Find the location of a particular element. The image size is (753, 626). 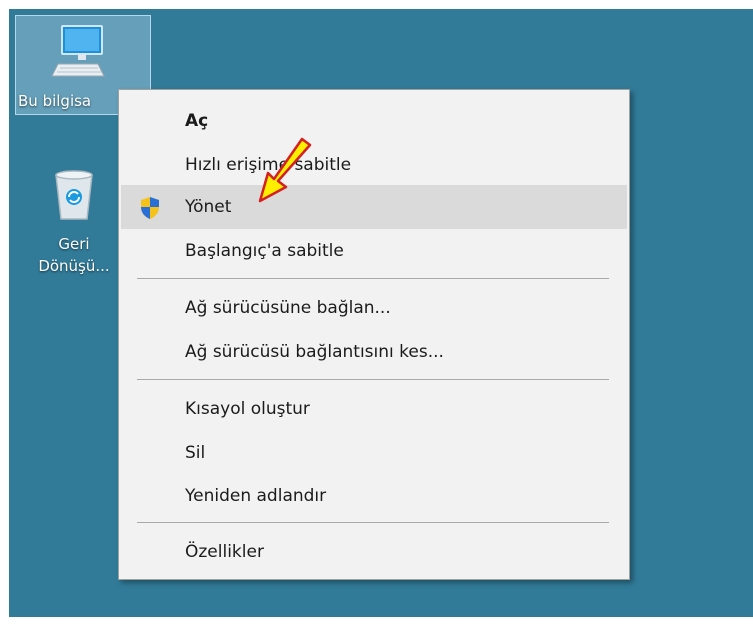

uac-shield-icon is located at coordinates (150, 208).